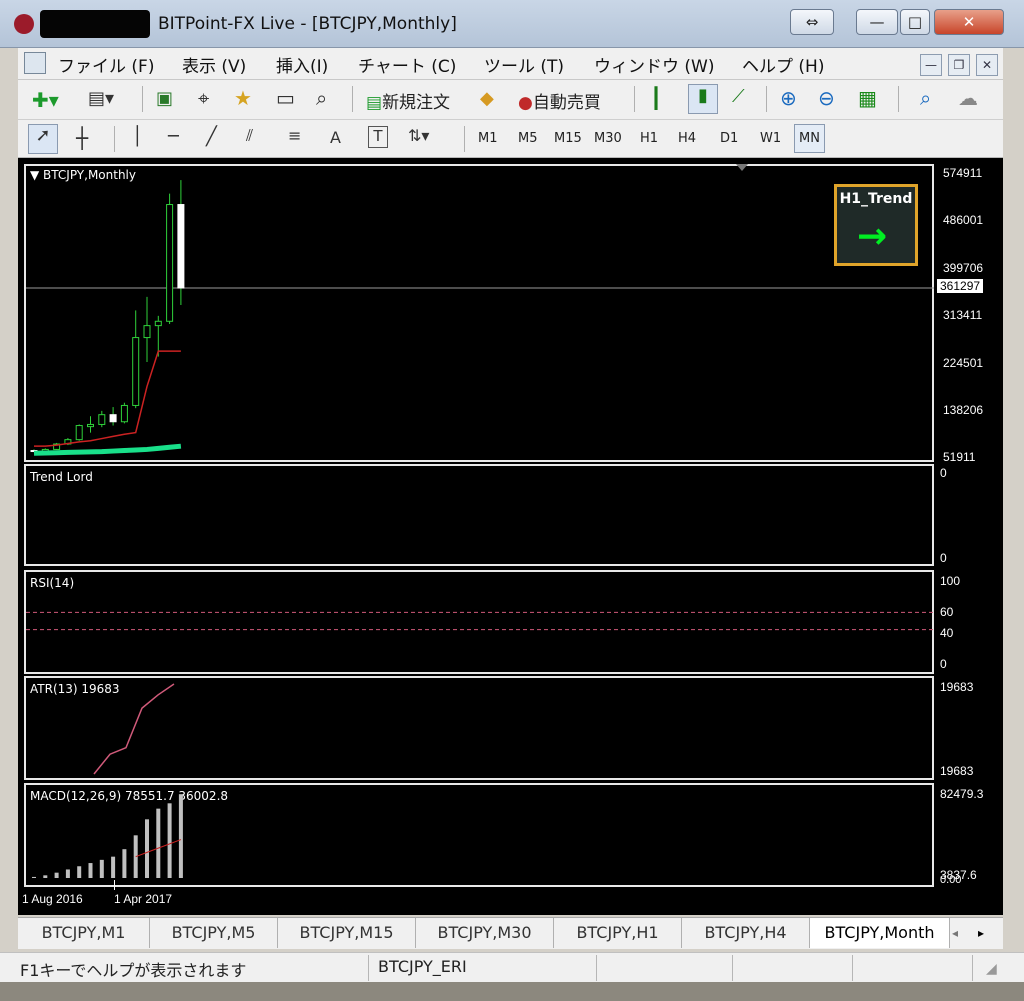 This screenshot has width=1024, height=1001. I want to click on tab-btcjpy-m30: BTCJPY,M30, so click(485, 933).